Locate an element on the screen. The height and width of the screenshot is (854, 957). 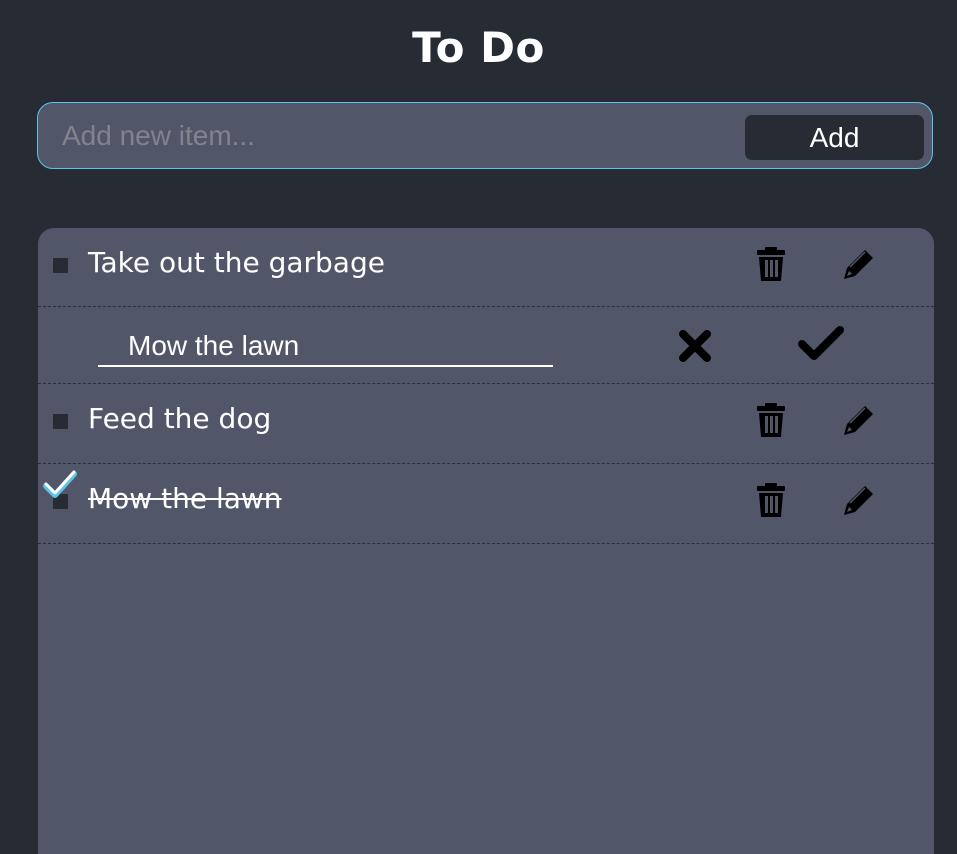
add-button: Add is located at coordinates (834, 137).